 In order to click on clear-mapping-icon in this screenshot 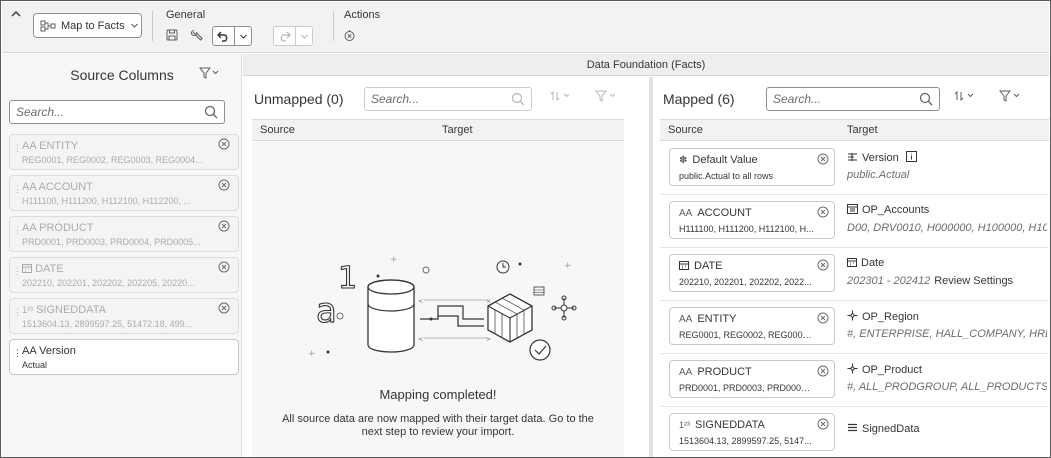, I will do `click(349, 35)`.